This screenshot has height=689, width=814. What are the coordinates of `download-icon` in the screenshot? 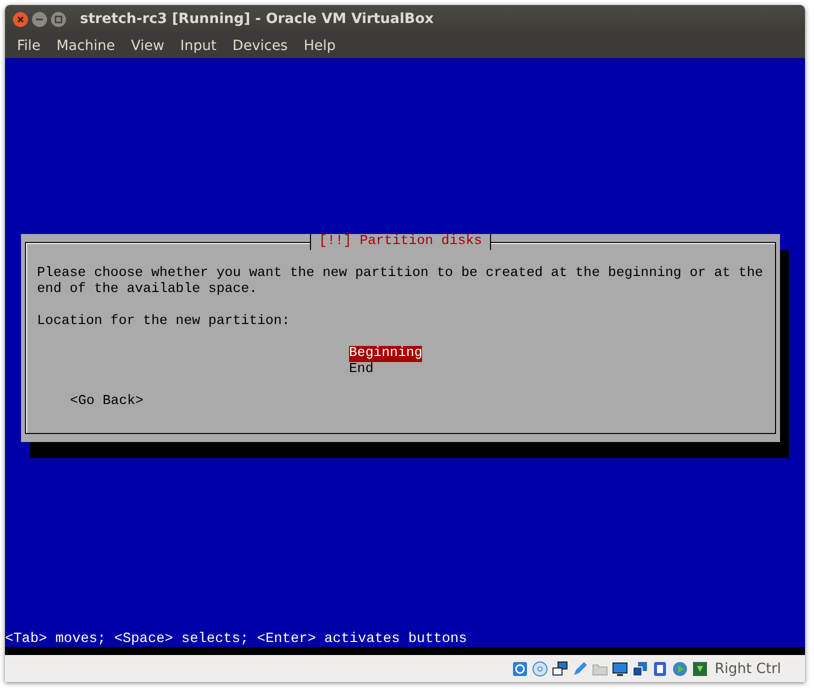 It's located at (700, 668).